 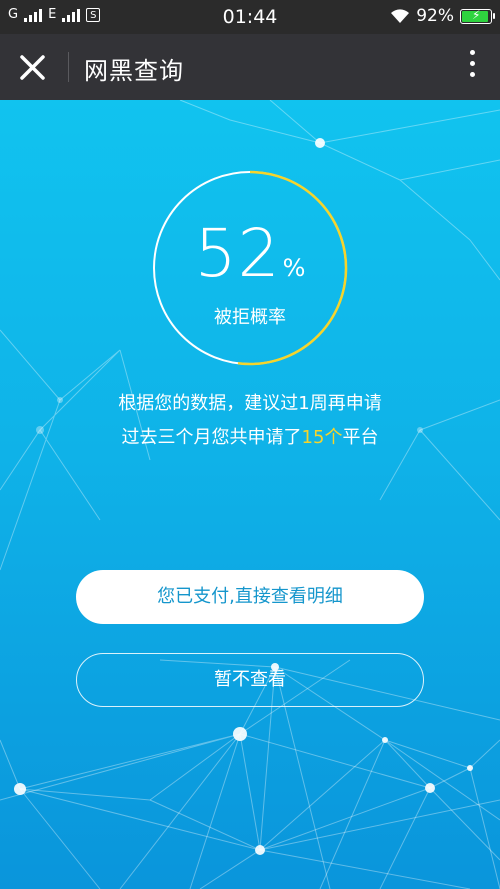 I want to click on application-count-suffix: 平台, so click(x=360, y=437).